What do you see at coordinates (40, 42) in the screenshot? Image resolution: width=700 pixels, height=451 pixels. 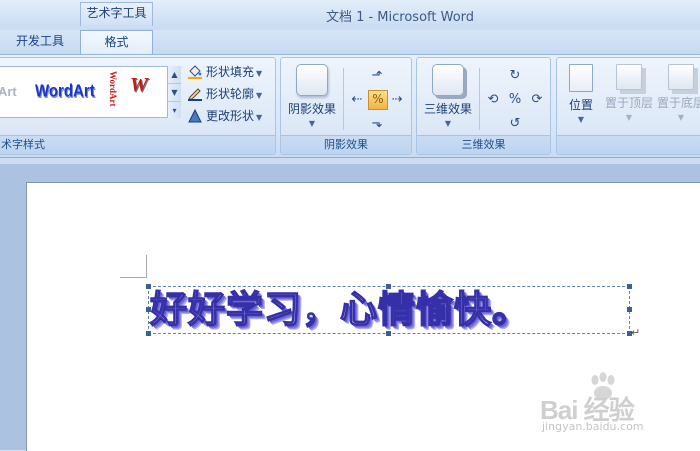 I see `tab-developer: 开发工具` at bounding box center [40, 42].